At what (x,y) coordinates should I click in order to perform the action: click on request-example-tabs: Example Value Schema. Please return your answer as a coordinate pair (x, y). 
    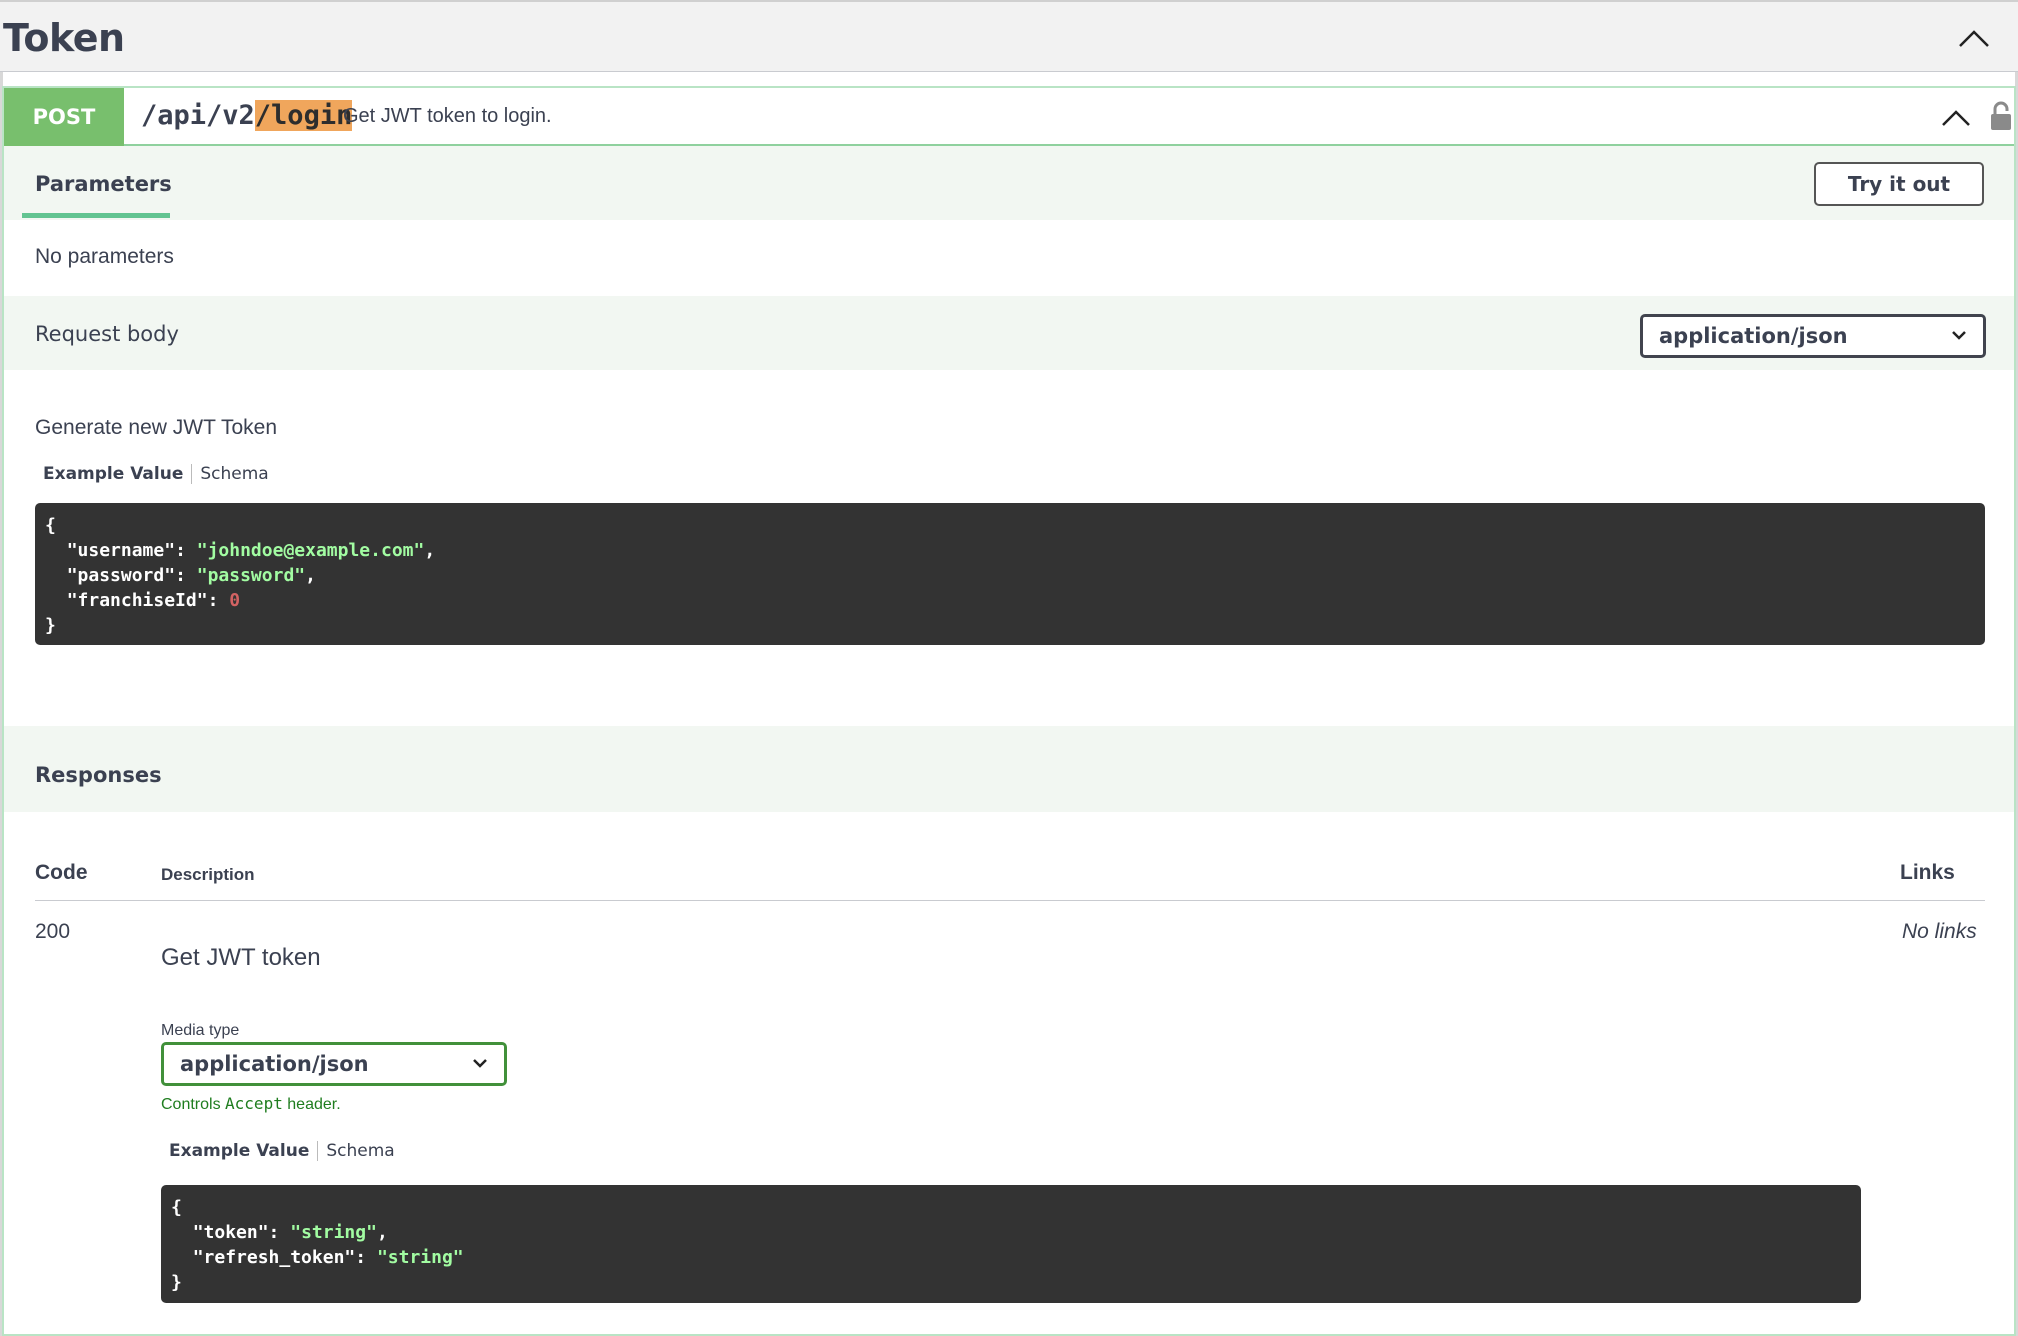
    Looking at the image, I should click on (156, 474).